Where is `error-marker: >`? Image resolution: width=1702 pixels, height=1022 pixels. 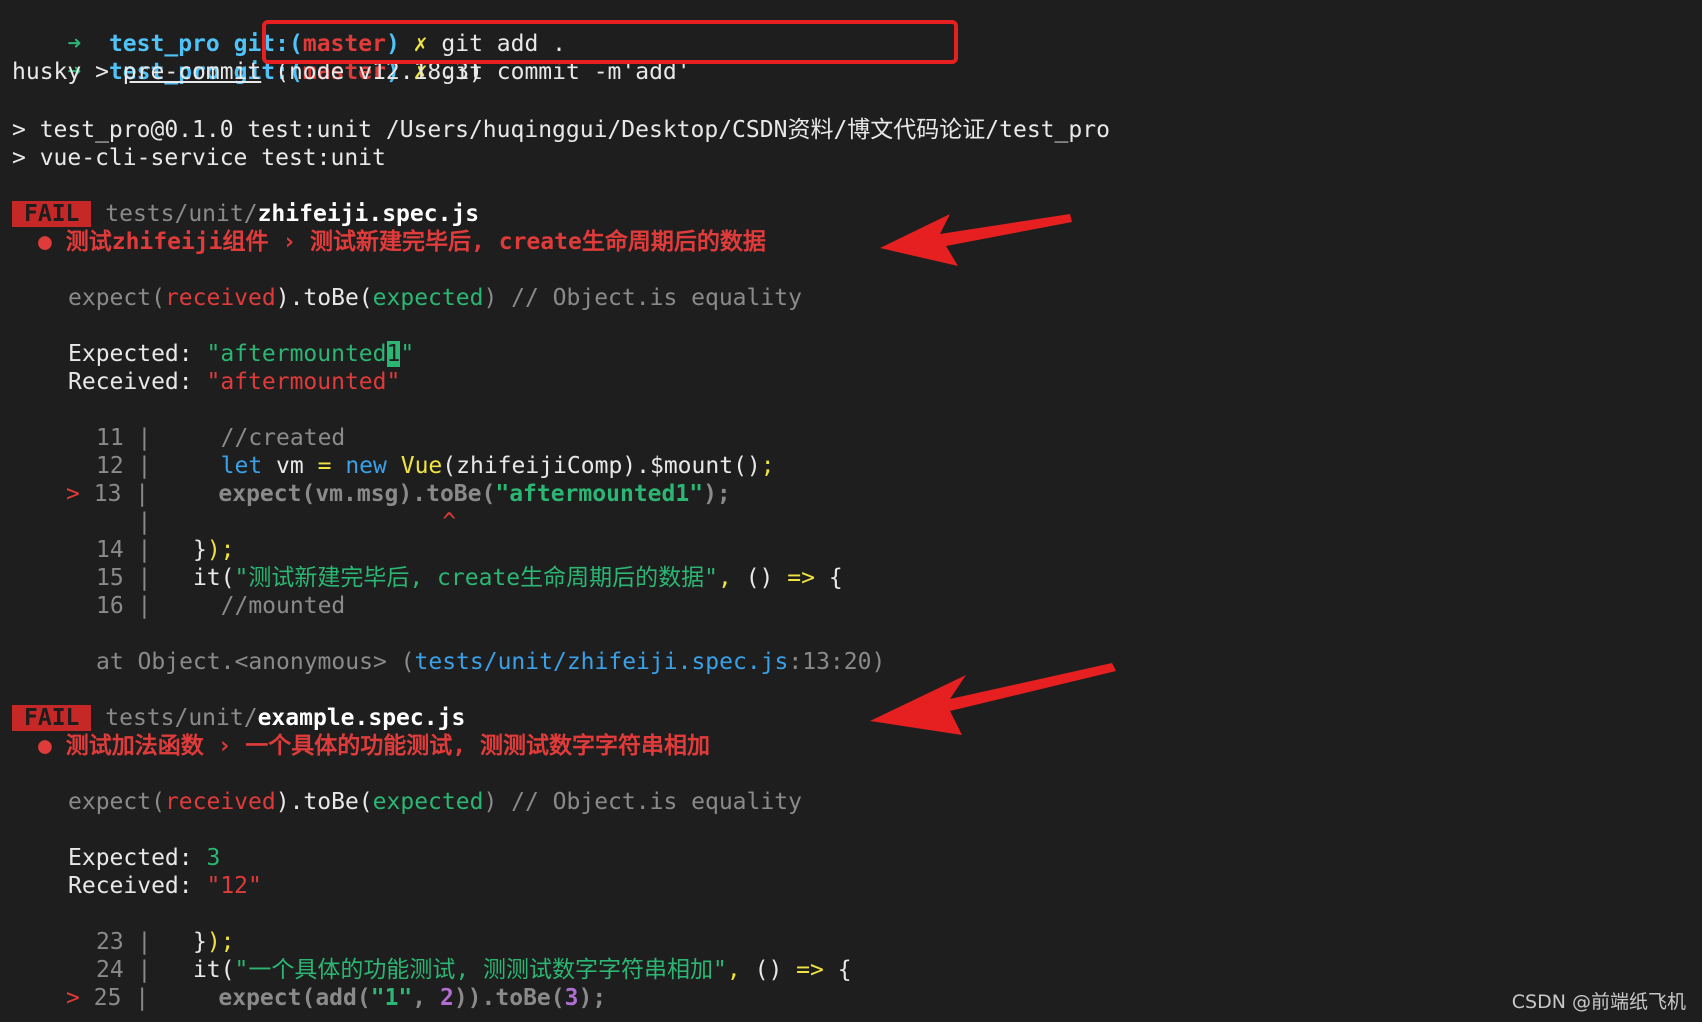
error-marker: > is located at coordinates (73, 494).